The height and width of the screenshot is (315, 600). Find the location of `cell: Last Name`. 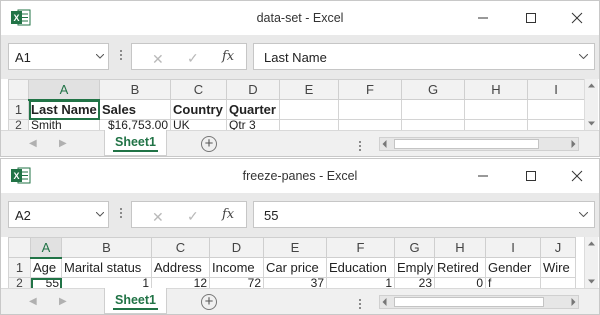

cell: Last Name is located at coordinates (64, 109).